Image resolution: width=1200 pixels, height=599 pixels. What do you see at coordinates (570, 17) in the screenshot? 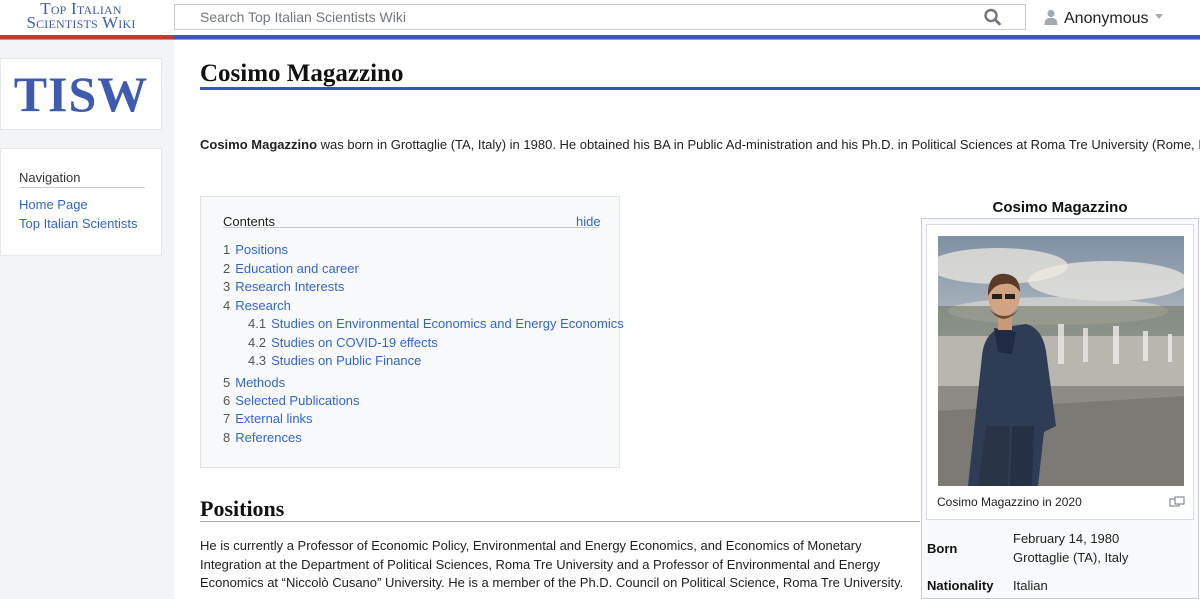
I see `search-input` at bounding box center [570, 17].